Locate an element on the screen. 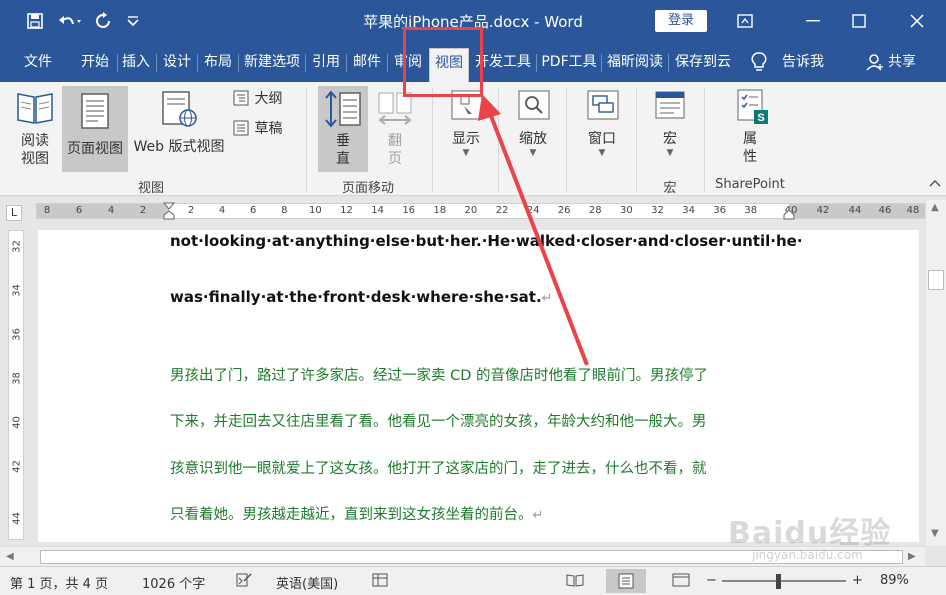 This screenshot has height=595, width=946. annotation-arrow-icon is located at coordinates (533, 230).